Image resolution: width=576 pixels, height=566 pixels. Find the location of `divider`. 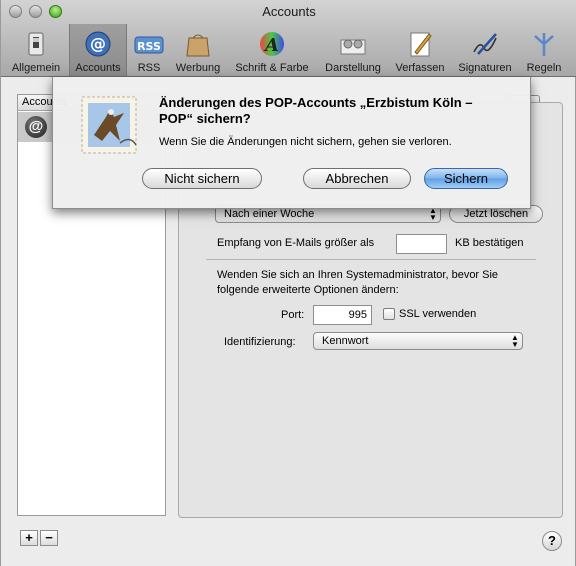

divider is located at coordinates (371, 259).